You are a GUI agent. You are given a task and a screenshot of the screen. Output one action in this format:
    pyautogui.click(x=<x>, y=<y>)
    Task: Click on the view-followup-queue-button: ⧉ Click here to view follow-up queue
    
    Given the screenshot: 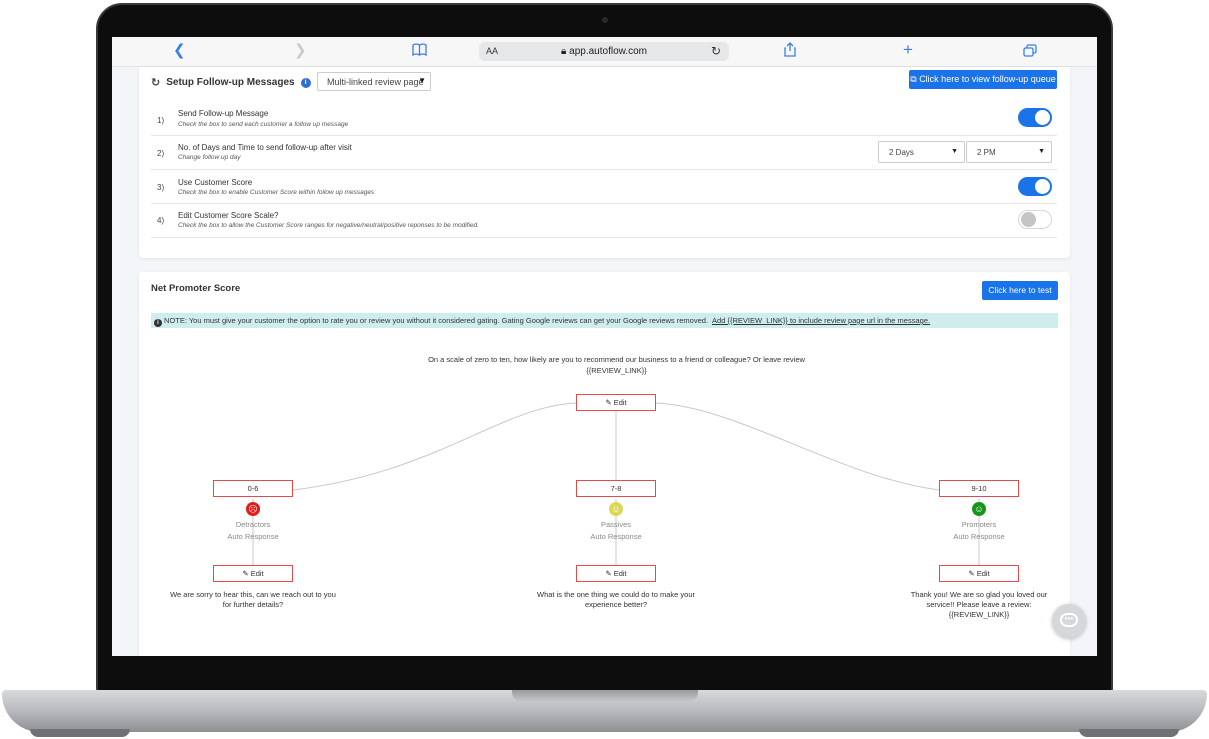 What is the action you would take?
    pyautogui.click(x=983, y=79)
    